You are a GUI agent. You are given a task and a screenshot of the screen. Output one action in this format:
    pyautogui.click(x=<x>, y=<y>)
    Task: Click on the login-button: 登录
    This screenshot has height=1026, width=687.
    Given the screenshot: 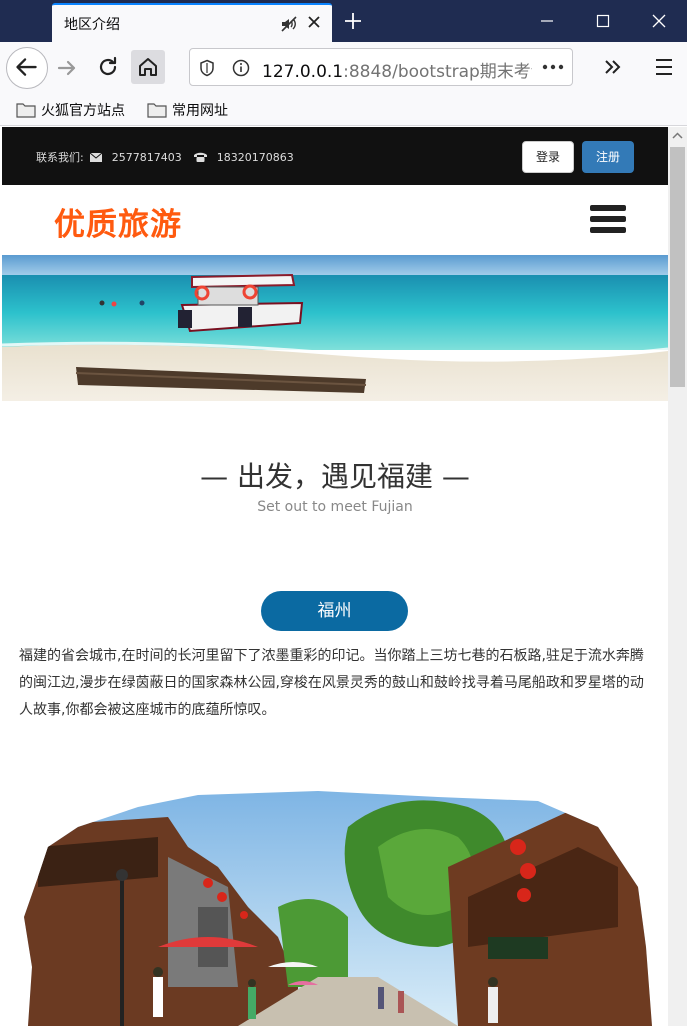 What is the action you would take?
    pyautogui.click(x=548, y=157)
    